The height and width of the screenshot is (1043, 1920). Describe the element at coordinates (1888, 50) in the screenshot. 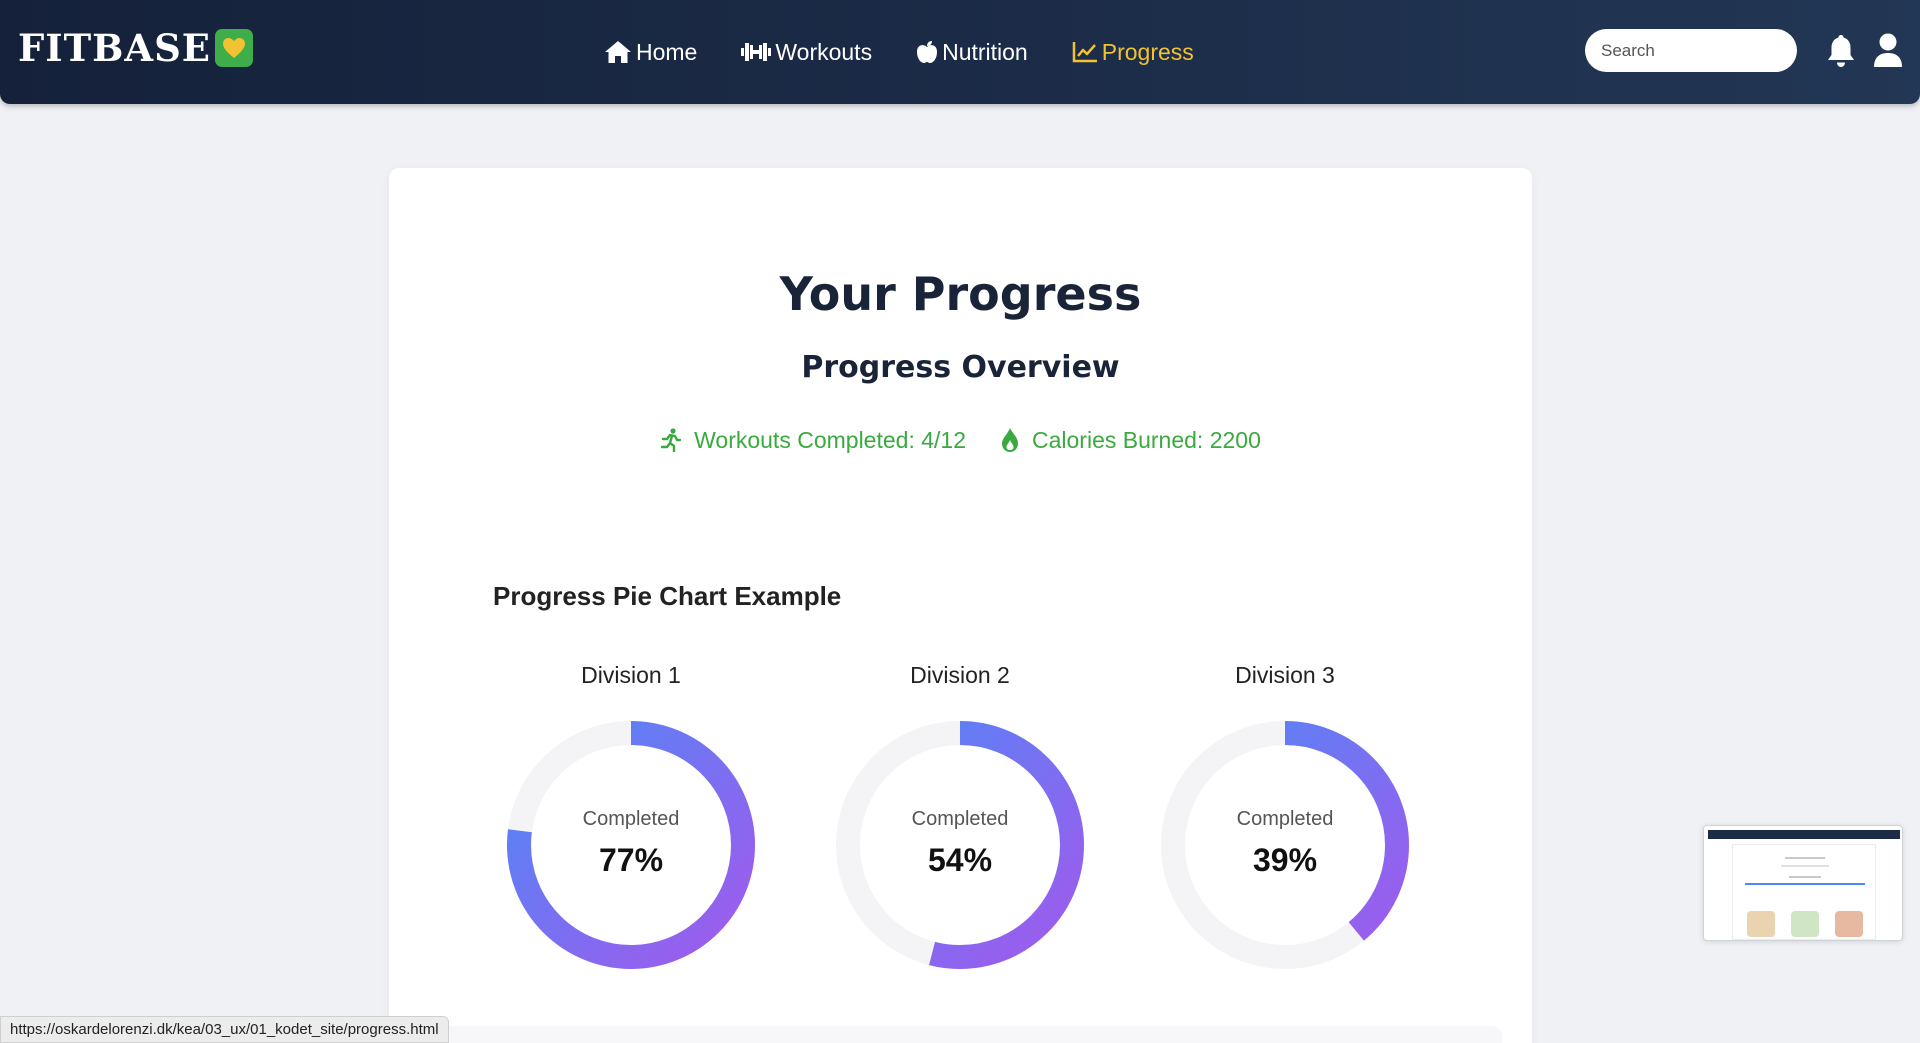

I see `user-icon` at that location.